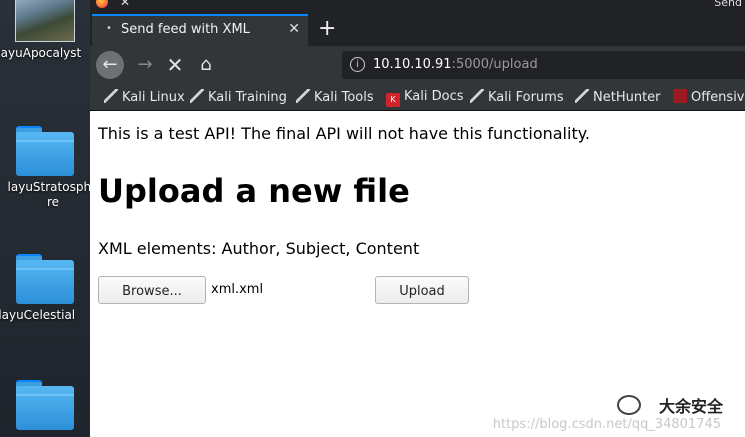 This screenshot has height=437, width=745. I want to click on bookmark-label: Kali Docs, so click(434, 96).